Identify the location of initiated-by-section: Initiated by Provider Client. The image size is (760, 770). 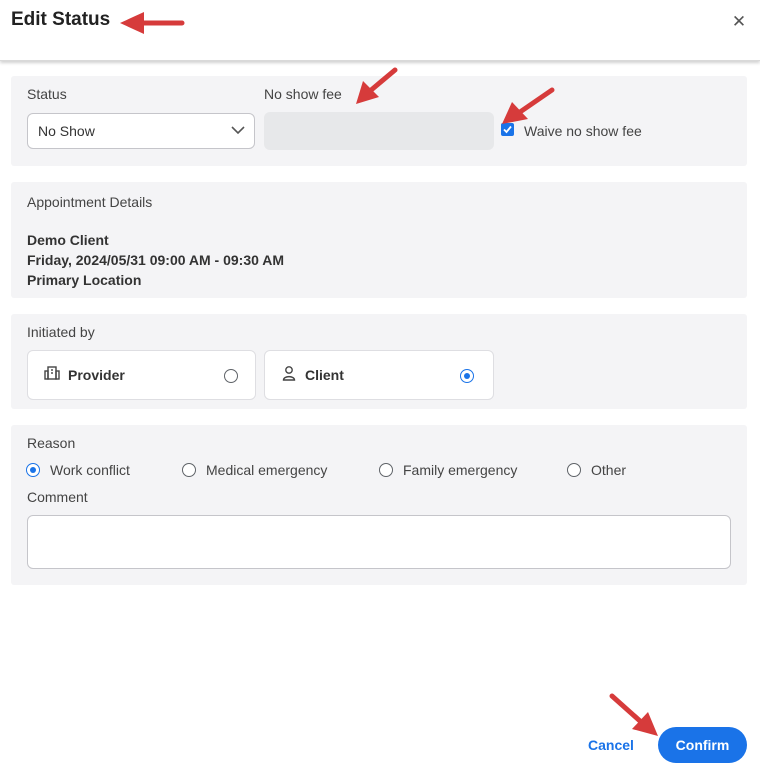
(379, 361).